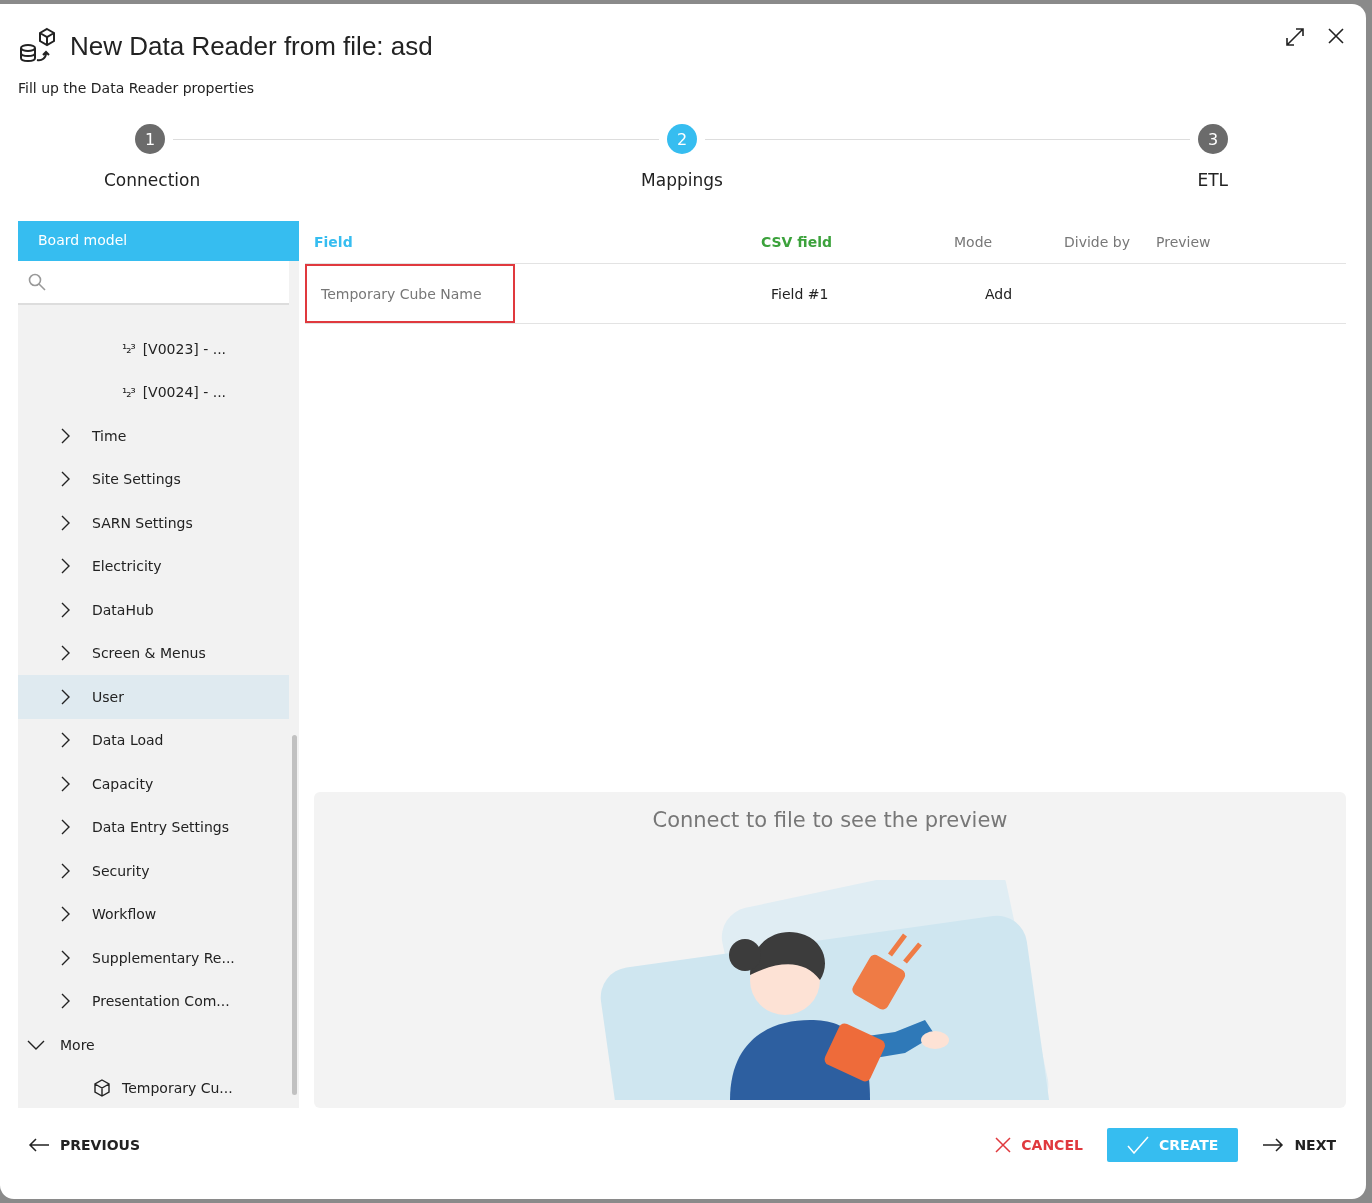  What do you see at coordinates (37, 282) in the screenshot?
I see `search-icon` at bounding box center [37, 282].